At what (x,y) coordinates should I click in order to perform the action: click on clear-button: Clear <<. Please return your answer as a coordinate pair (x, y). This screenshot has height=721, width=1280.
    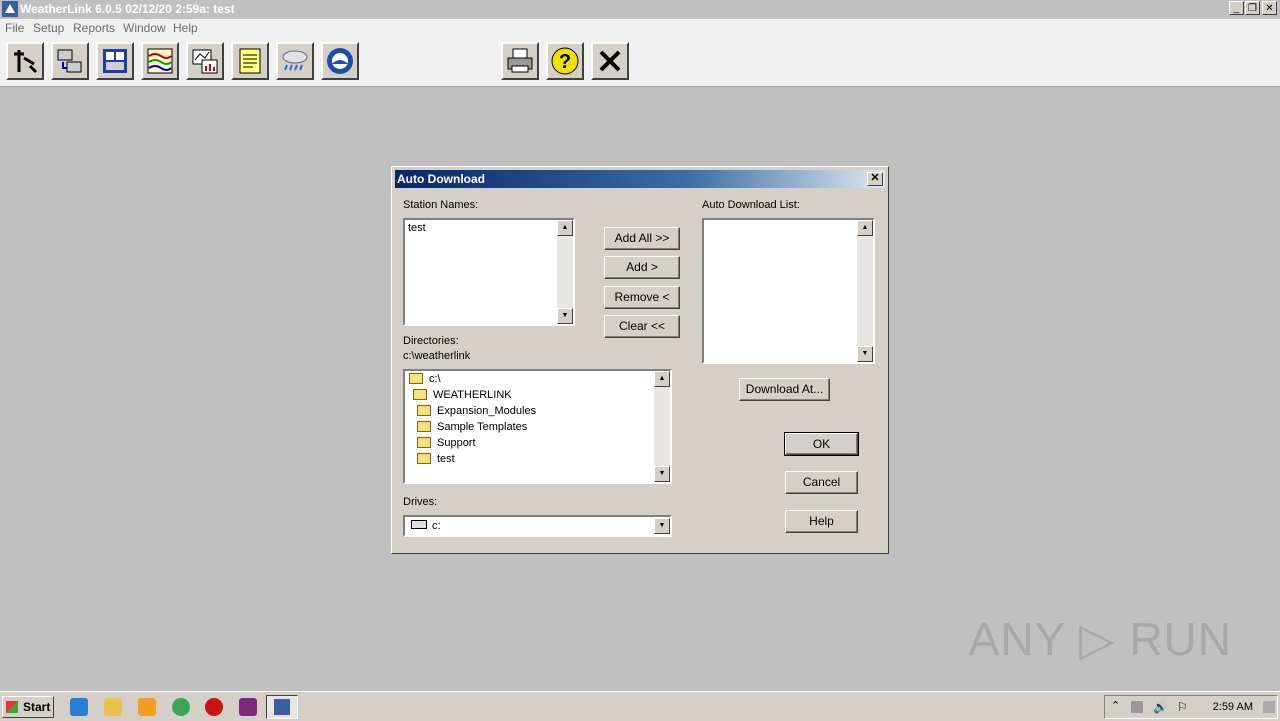
    Looking at the image, I should click on (642, 326).